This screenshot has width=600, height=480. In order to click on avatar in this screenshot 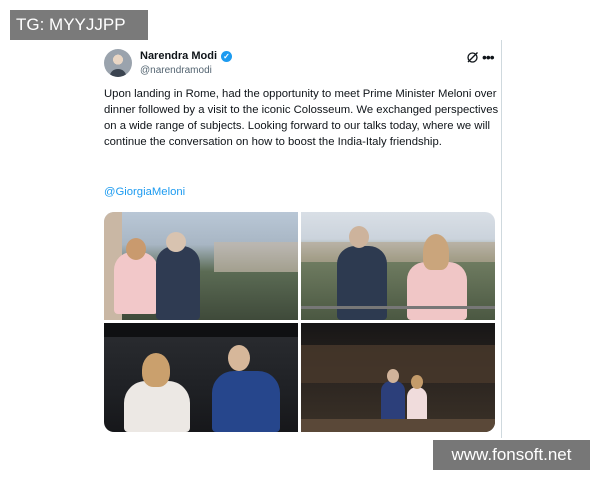, I will do `click(118, 63)`.